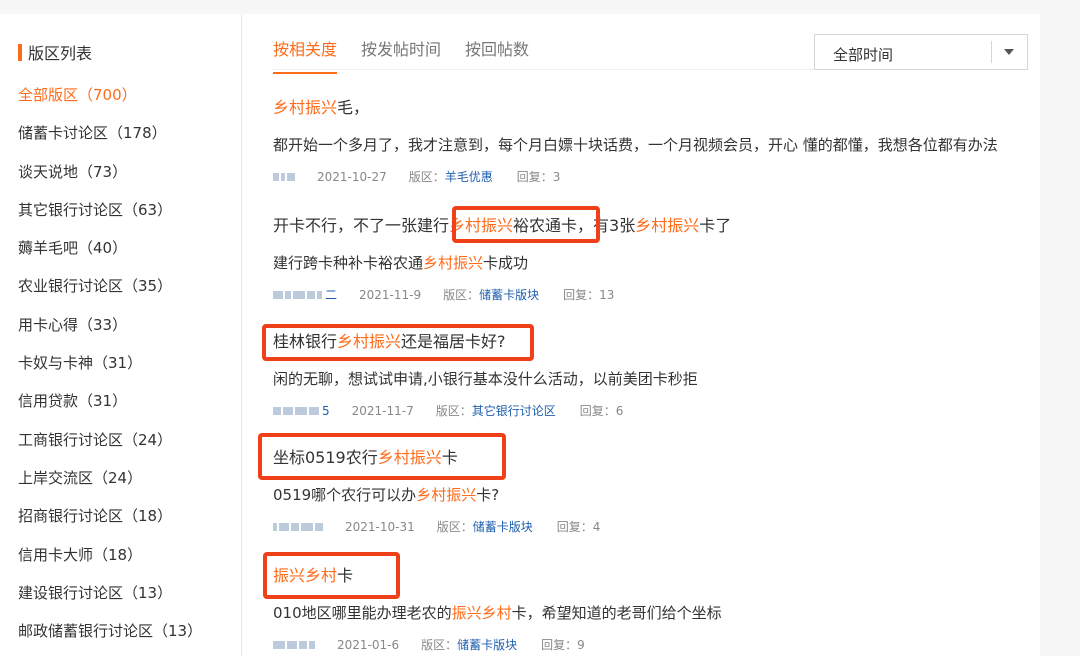 This screenshot has height=656, width=1080. Describe the element at coordinates (991, 52) in the screenshot. I see `select-divider` at that location.